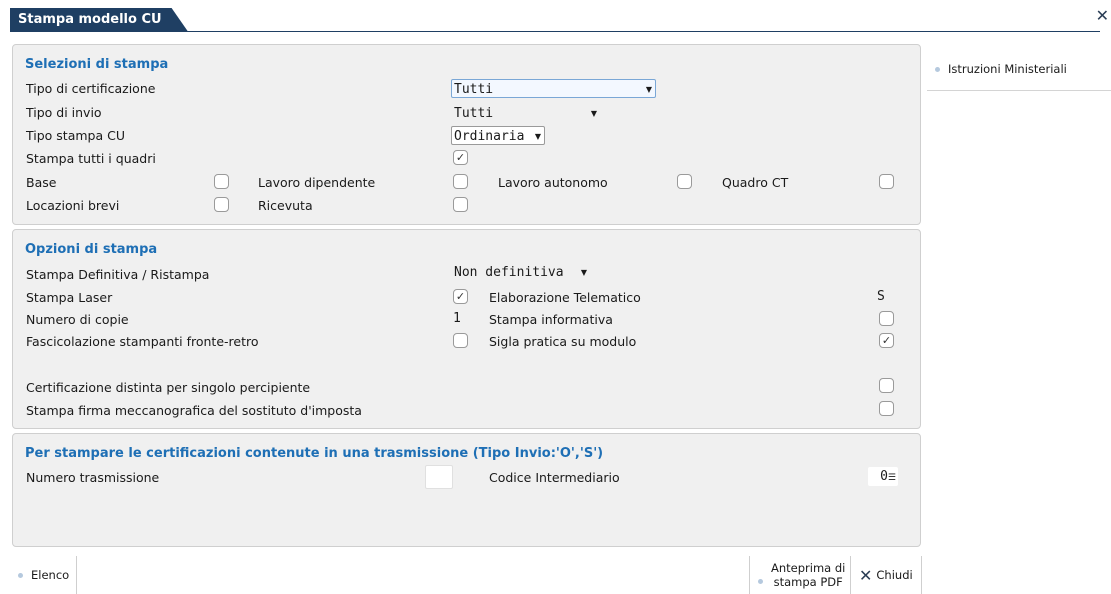 This screenshot has height=594, width=1111. What do you see at coordinates (554, 477) in the screenshot?
I see `codice-intermediario-label: Codice Intermediario` at bounding box center [554, 477].